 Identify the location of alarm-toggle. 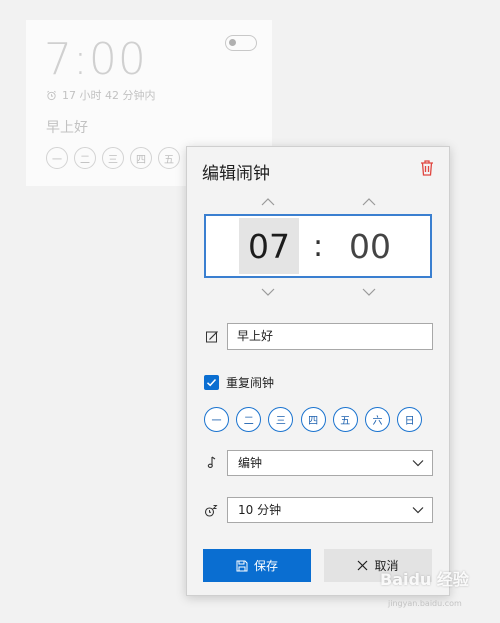
(241, 43).